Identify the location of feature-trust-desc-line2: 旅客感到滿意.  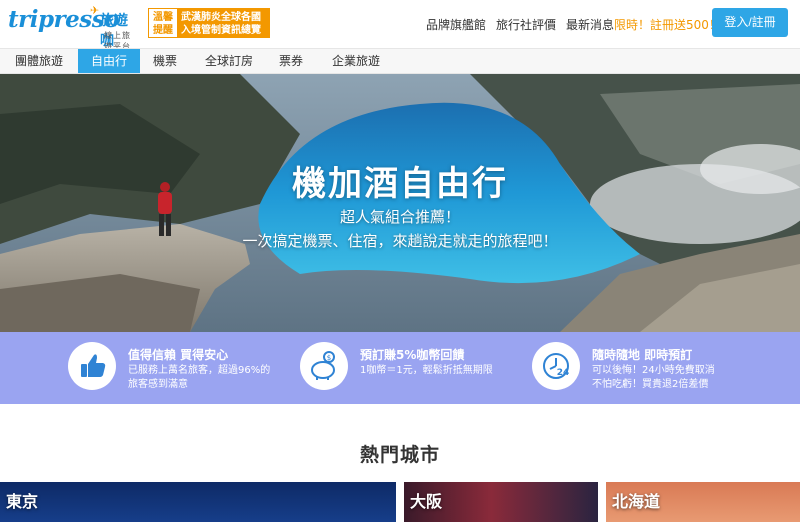
(158, 384).